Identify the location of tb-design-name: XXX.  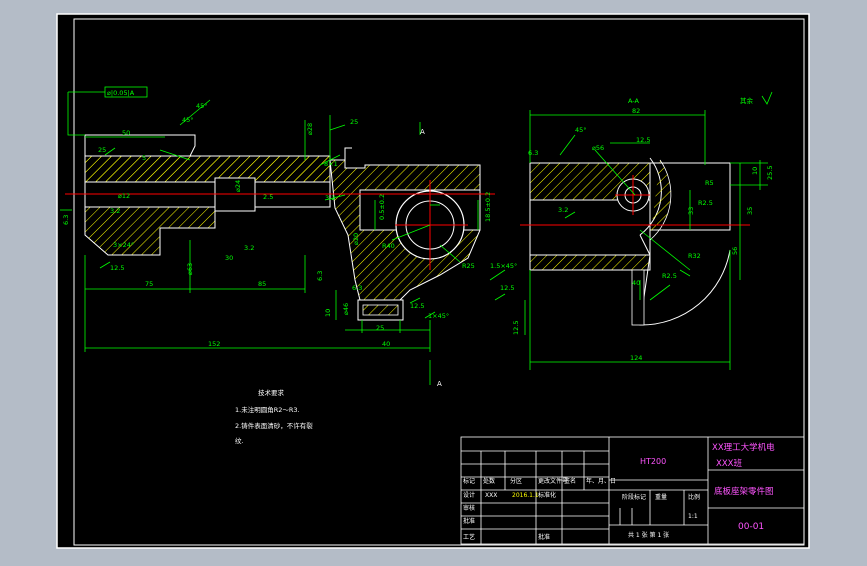
(491, 495).